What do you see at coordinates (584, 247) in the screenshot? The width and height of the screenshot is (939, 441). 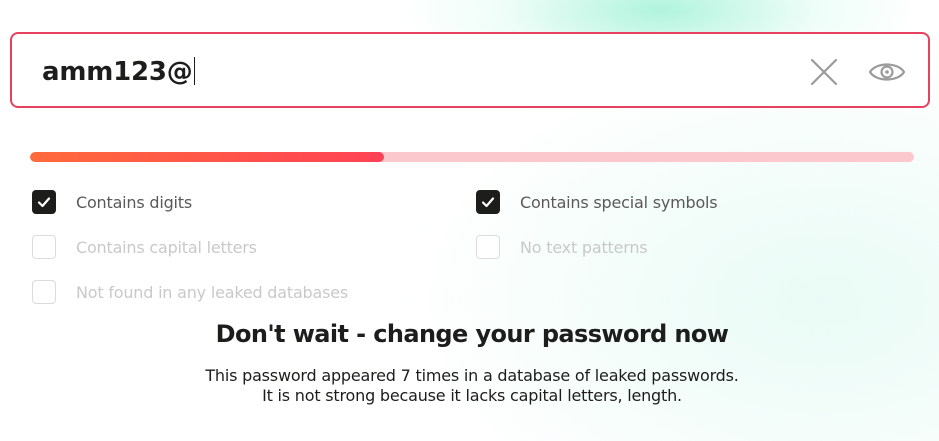 I see `criteria-label: No text patterns` at bounding box center [584, 247].